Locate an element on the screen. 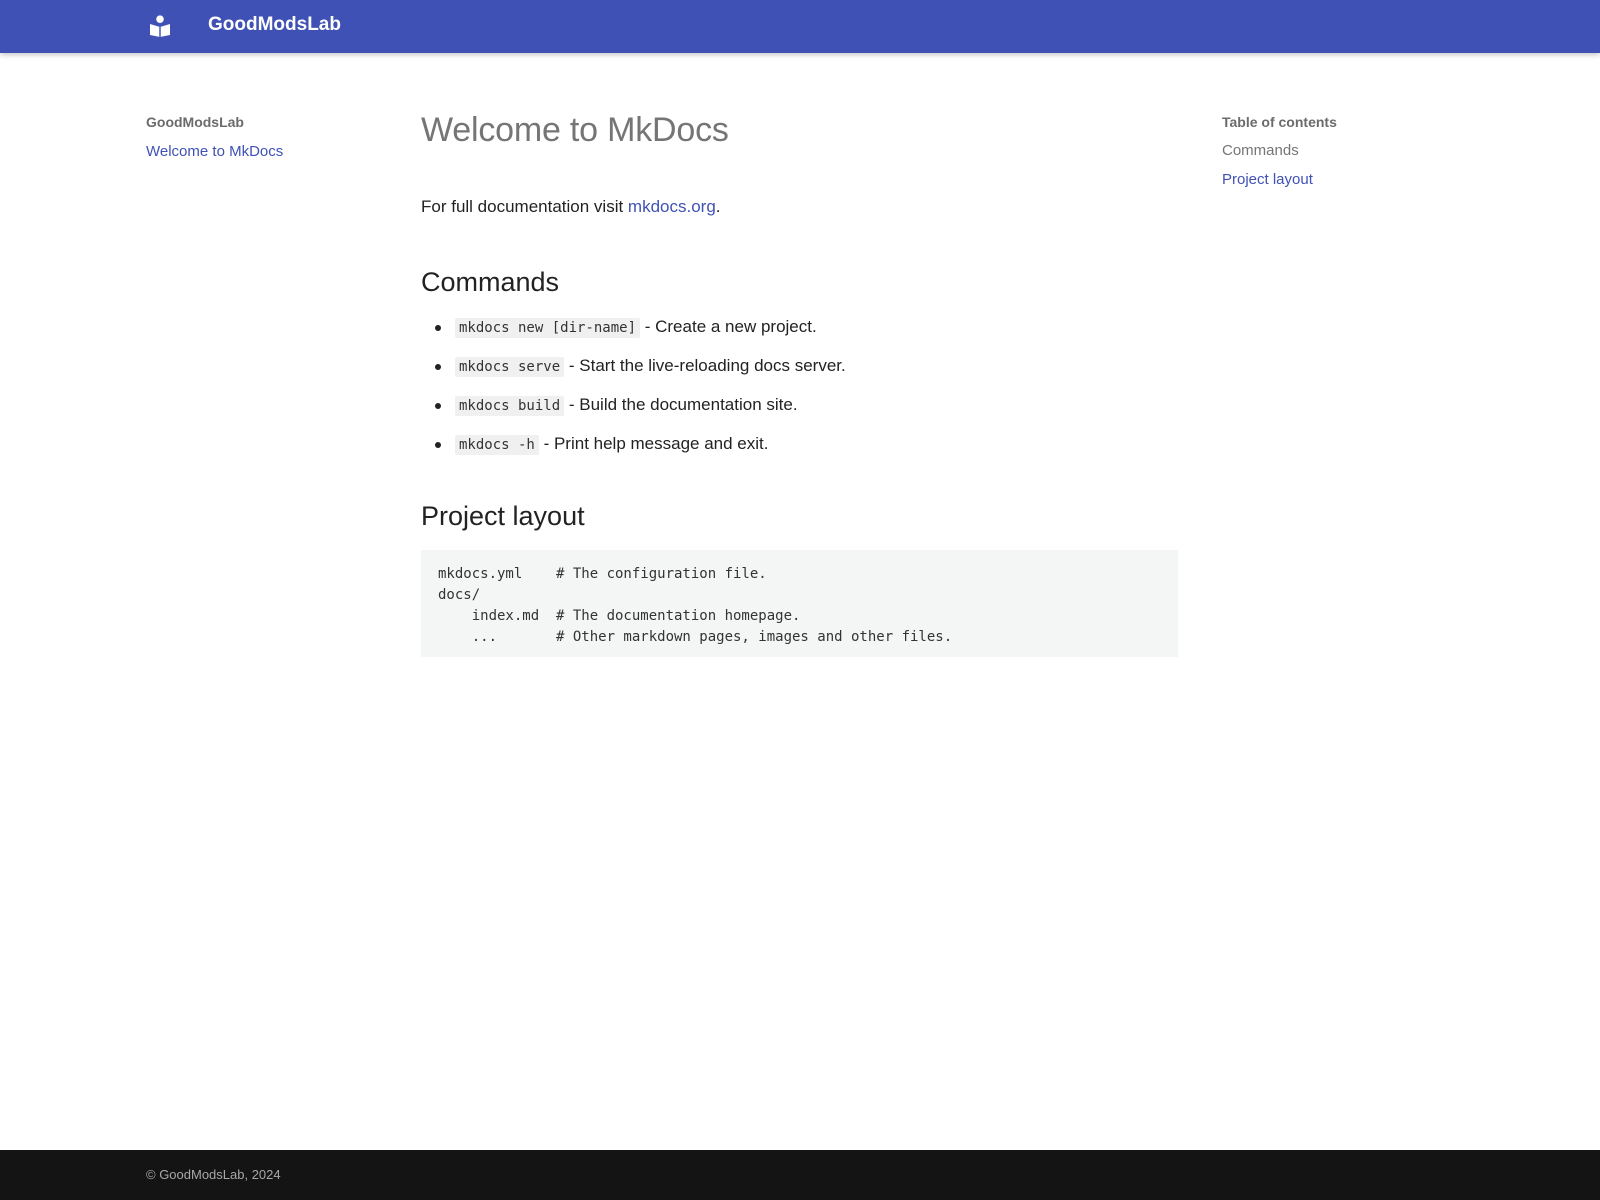  page-title: Welcome to MkDocs is located at coordinates (575, 130).